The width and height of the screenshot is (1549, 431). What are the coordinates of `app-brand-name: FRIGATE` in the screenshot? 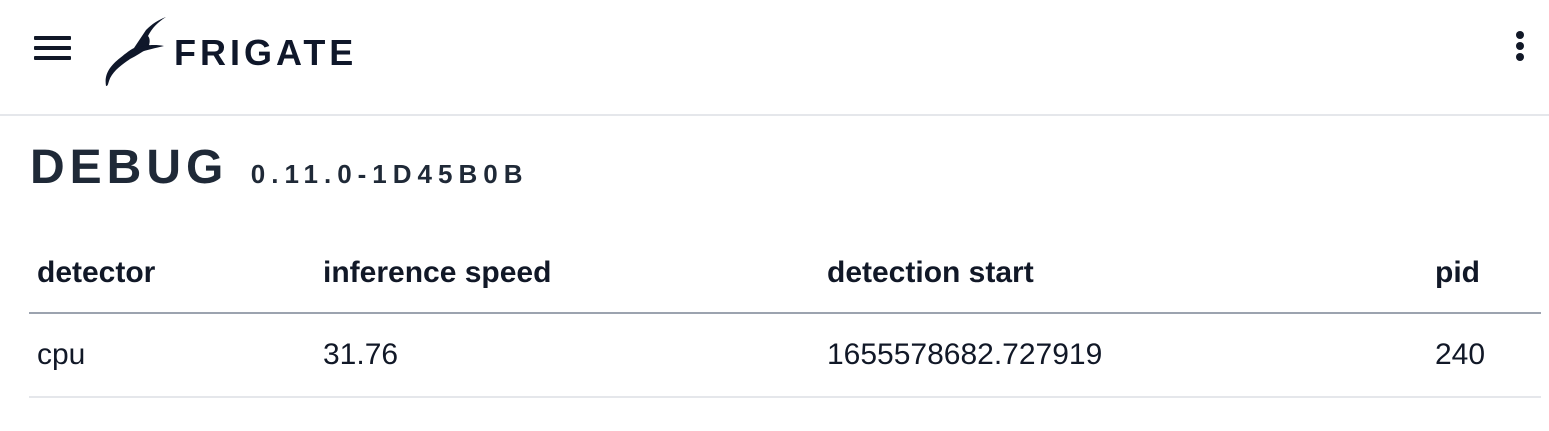 It's located at (265, 53).